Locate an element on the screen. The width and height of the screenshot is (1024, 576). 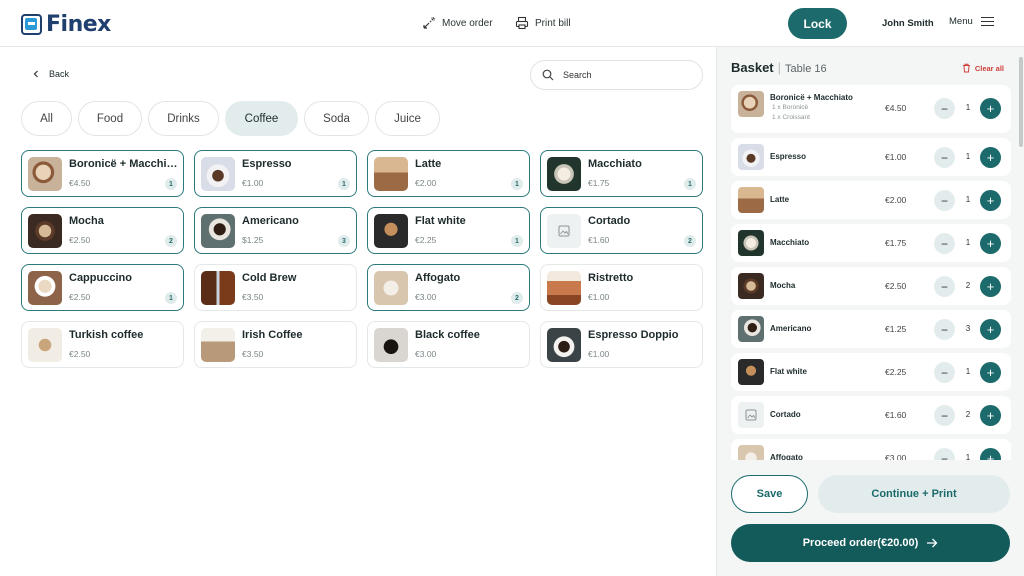
user-name: John Smith is located at coordinates (908, 23).